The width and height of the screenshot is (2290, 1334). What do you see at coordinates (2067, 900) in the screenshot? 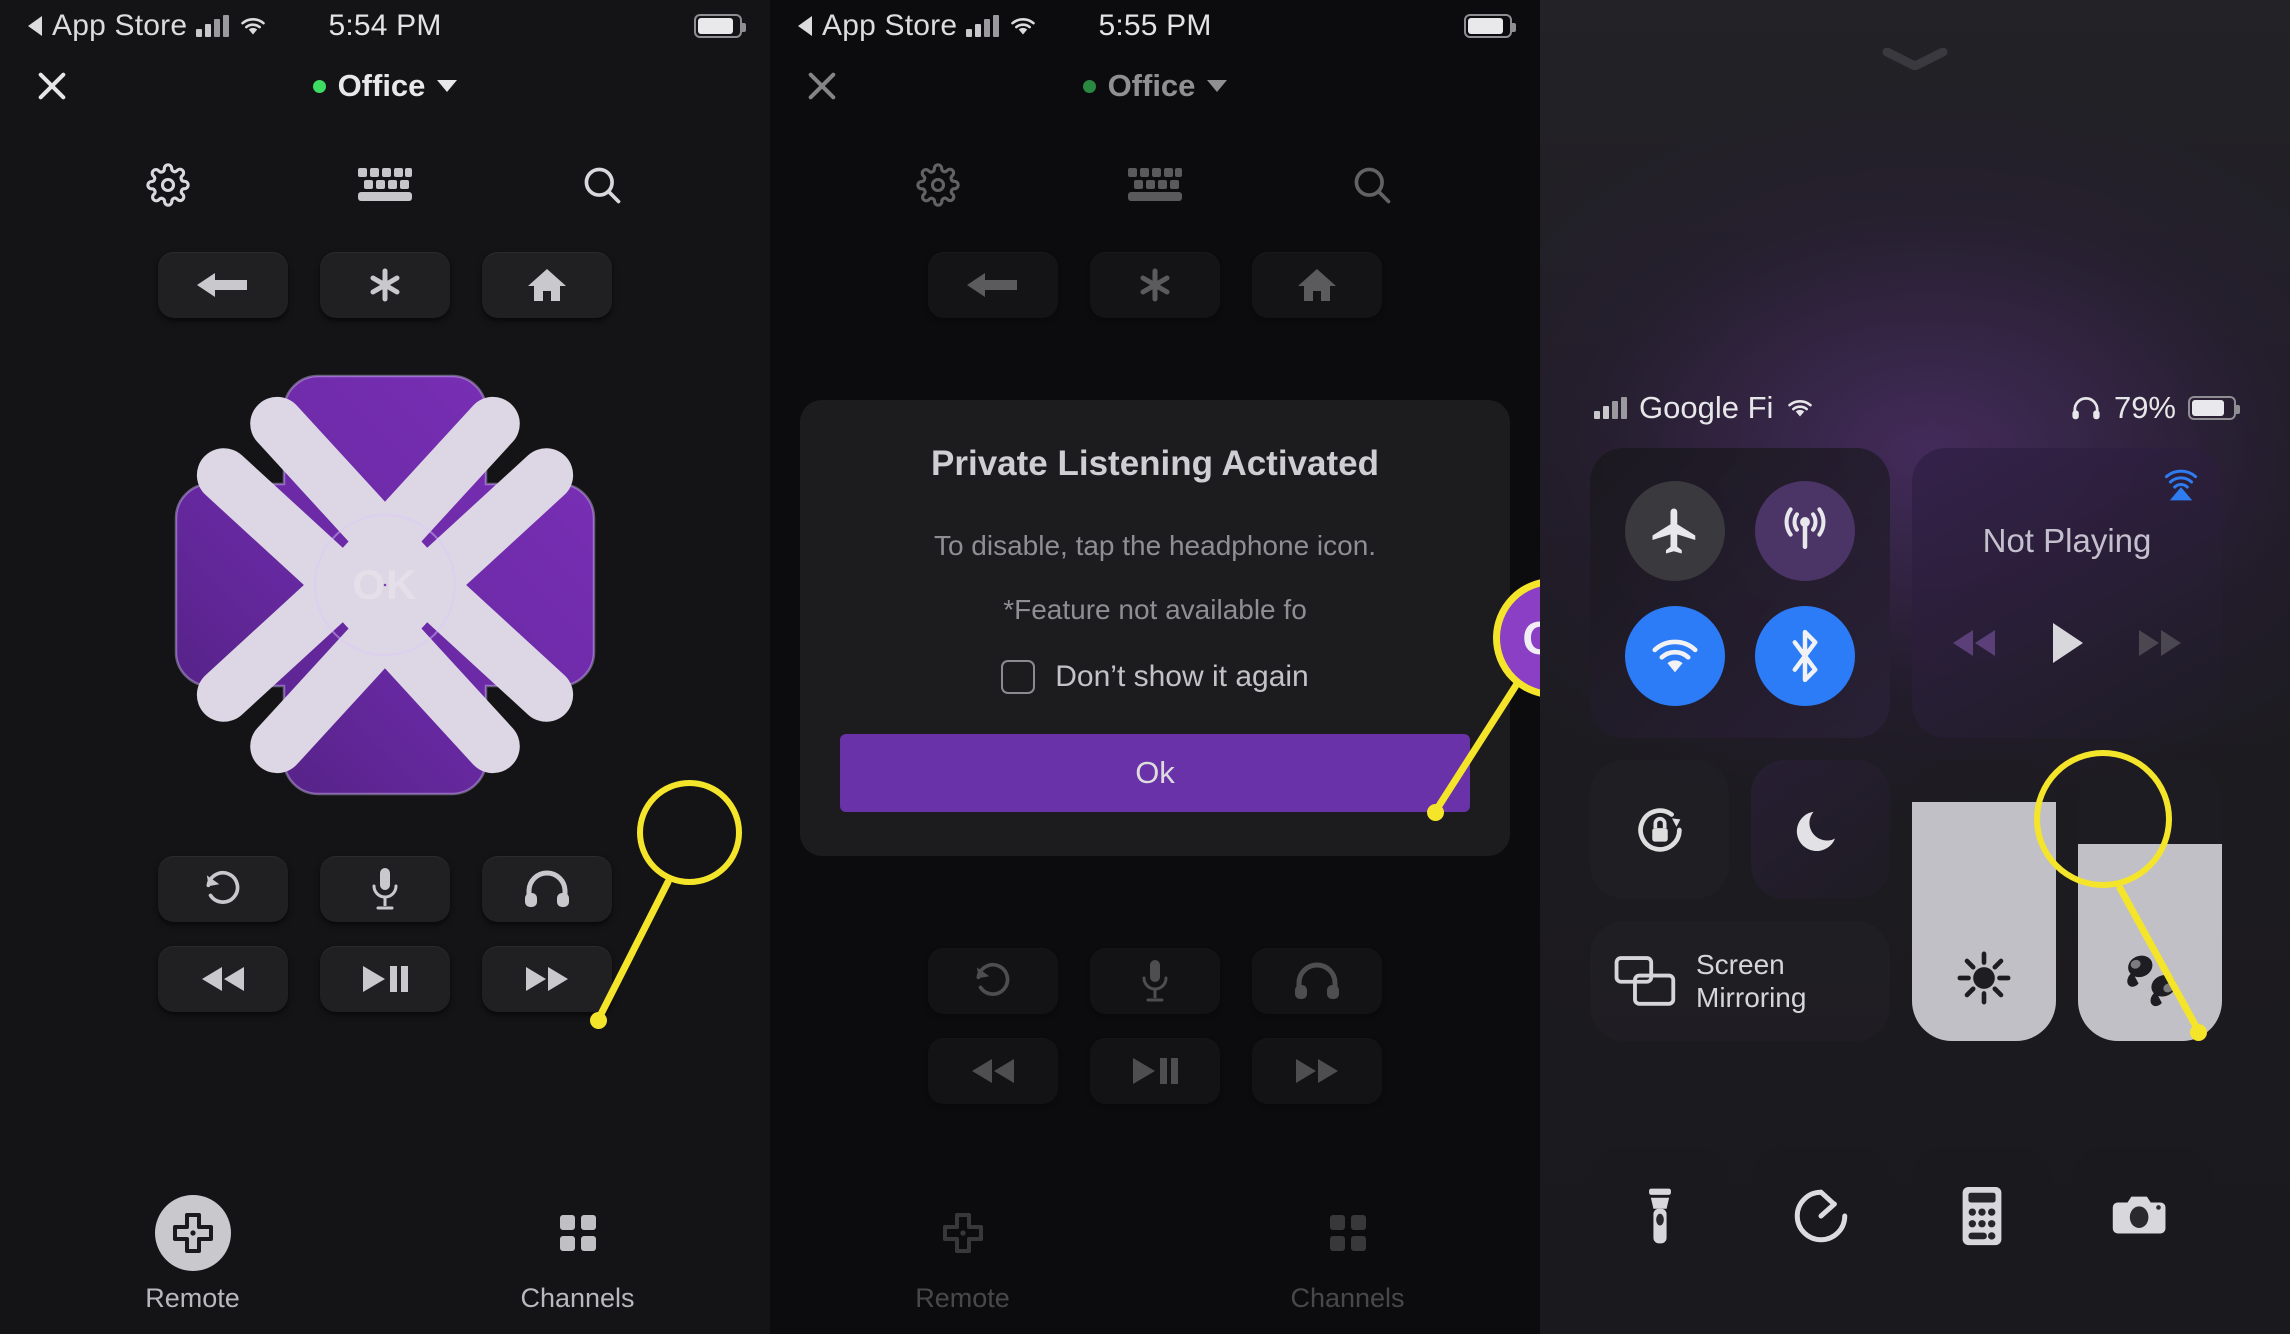
I see `cc-sliders` at bounding box center [2067, 900].